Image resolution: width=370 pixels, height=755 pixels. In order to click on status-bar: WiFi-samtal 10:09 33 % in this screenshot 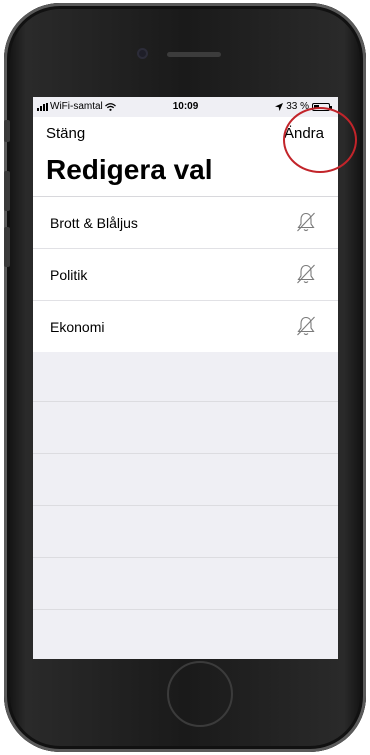, I will do `click(185, 107)`.